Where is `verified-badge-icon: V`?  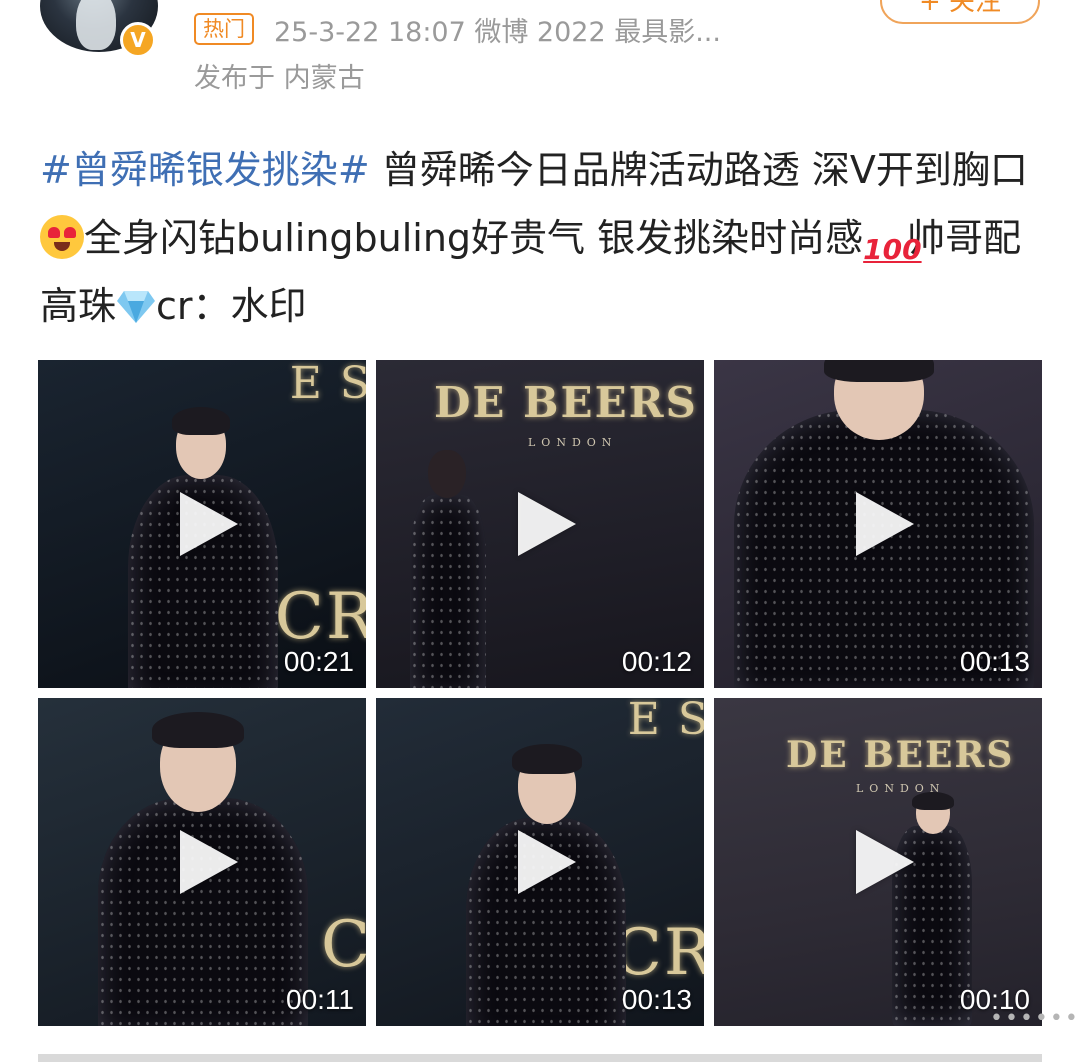 verified-badge-icon: V is located at coordinates (138, 40).